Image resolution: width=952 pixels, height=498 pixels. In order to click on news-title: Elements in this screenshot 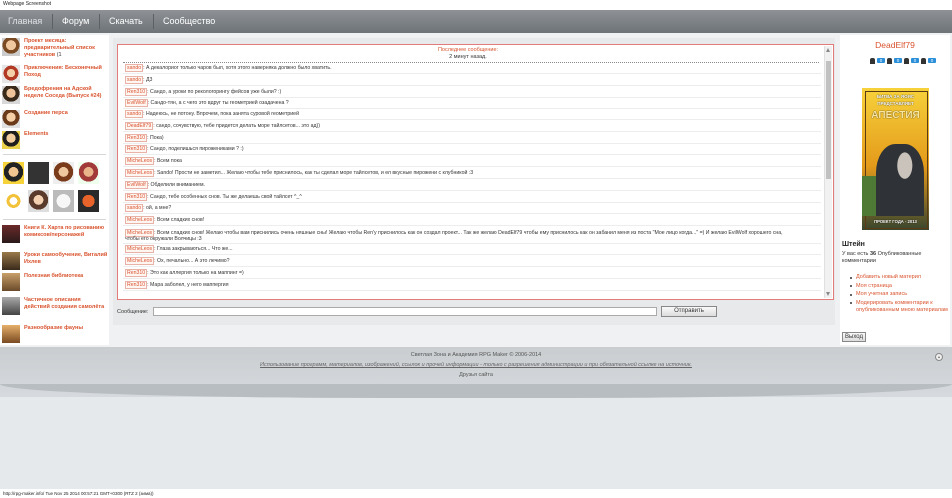, I will do `click(66, 134)`.